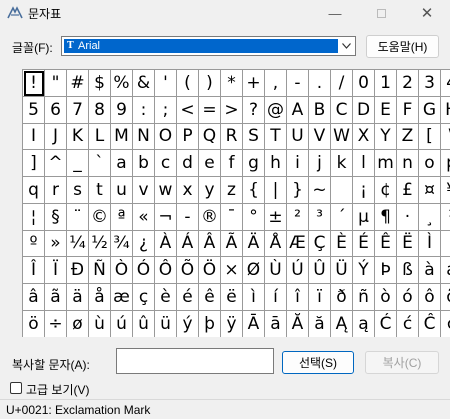 This screenshot has width=450, height=419. What do you see at coordinates (254, 270) in the screenshot?
I see `character-cell: Ø` at bounding box center [254, 270].